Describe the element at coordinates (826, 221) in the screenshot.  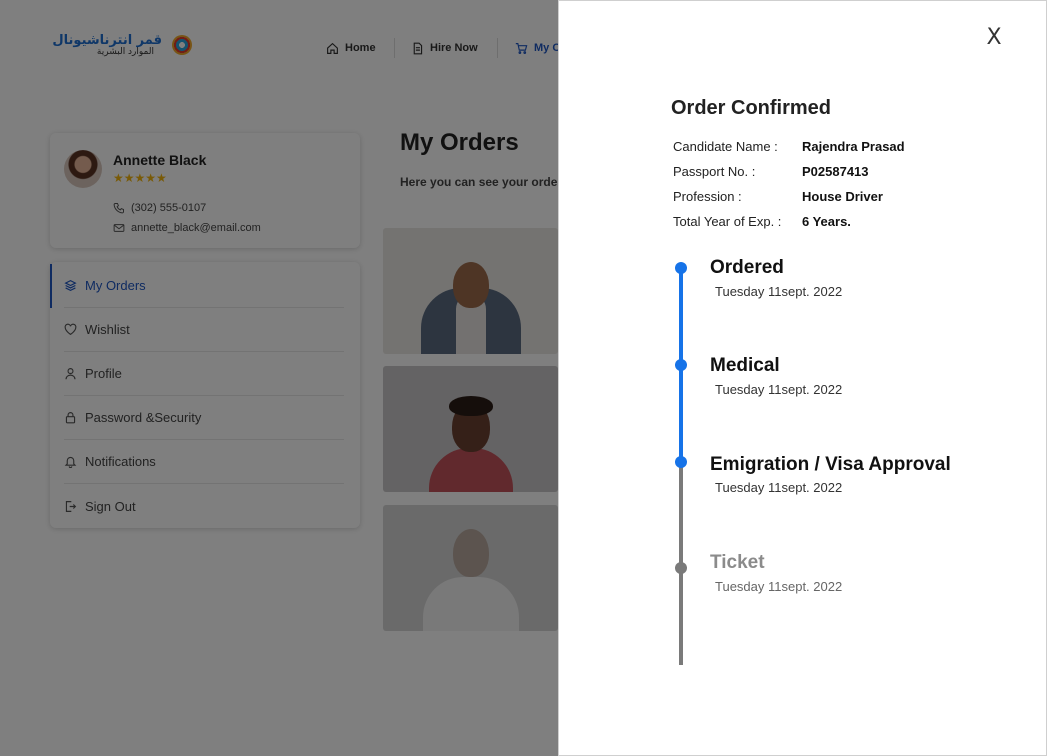
I see `detail-value: 6 Years.` at that location.